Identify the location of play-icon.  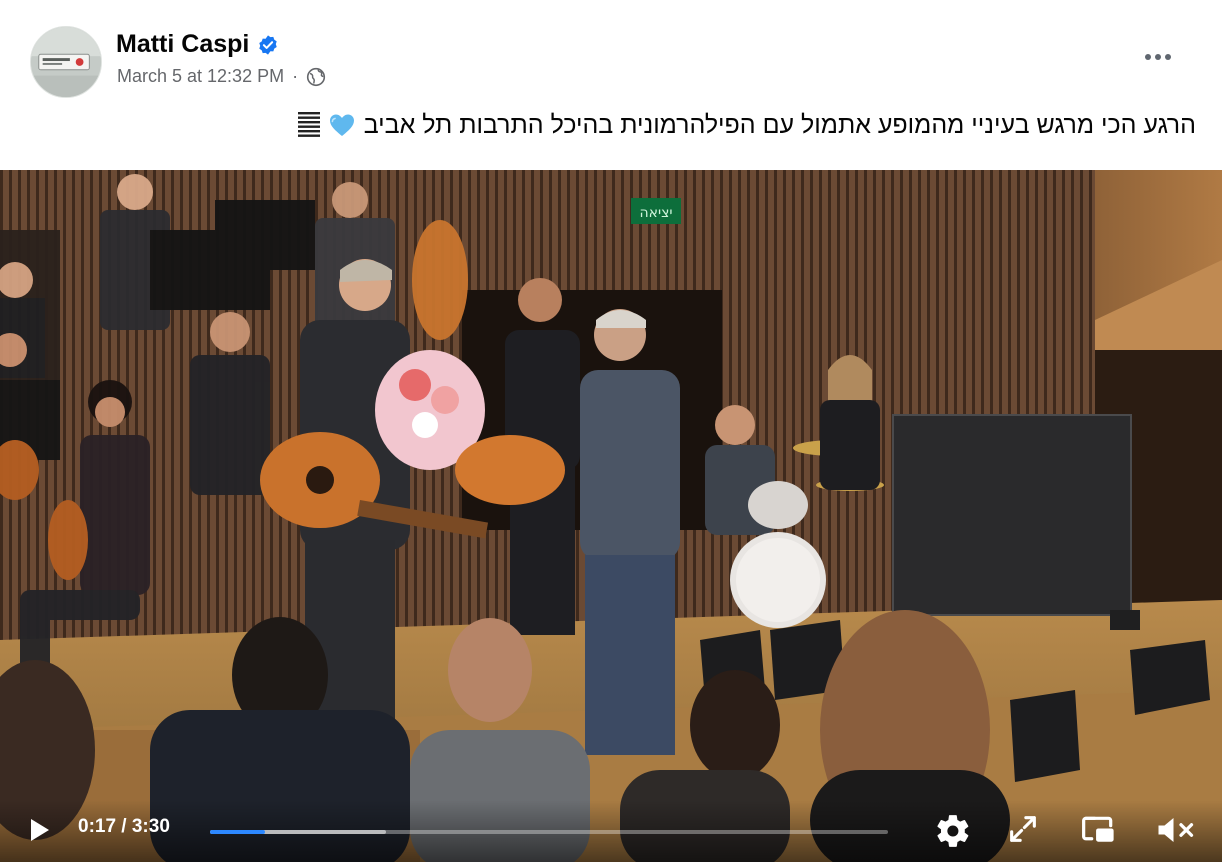
(39, 830).